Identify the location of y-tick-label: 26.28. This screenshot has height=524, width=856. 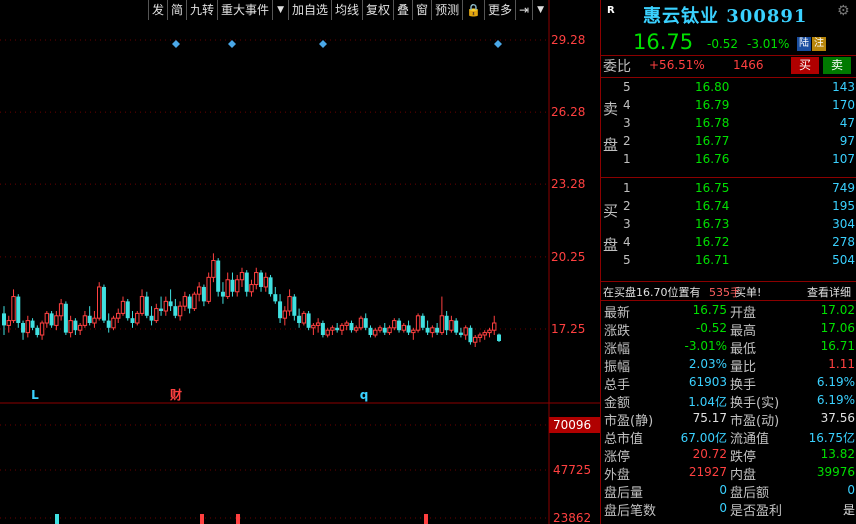
(568, 112).